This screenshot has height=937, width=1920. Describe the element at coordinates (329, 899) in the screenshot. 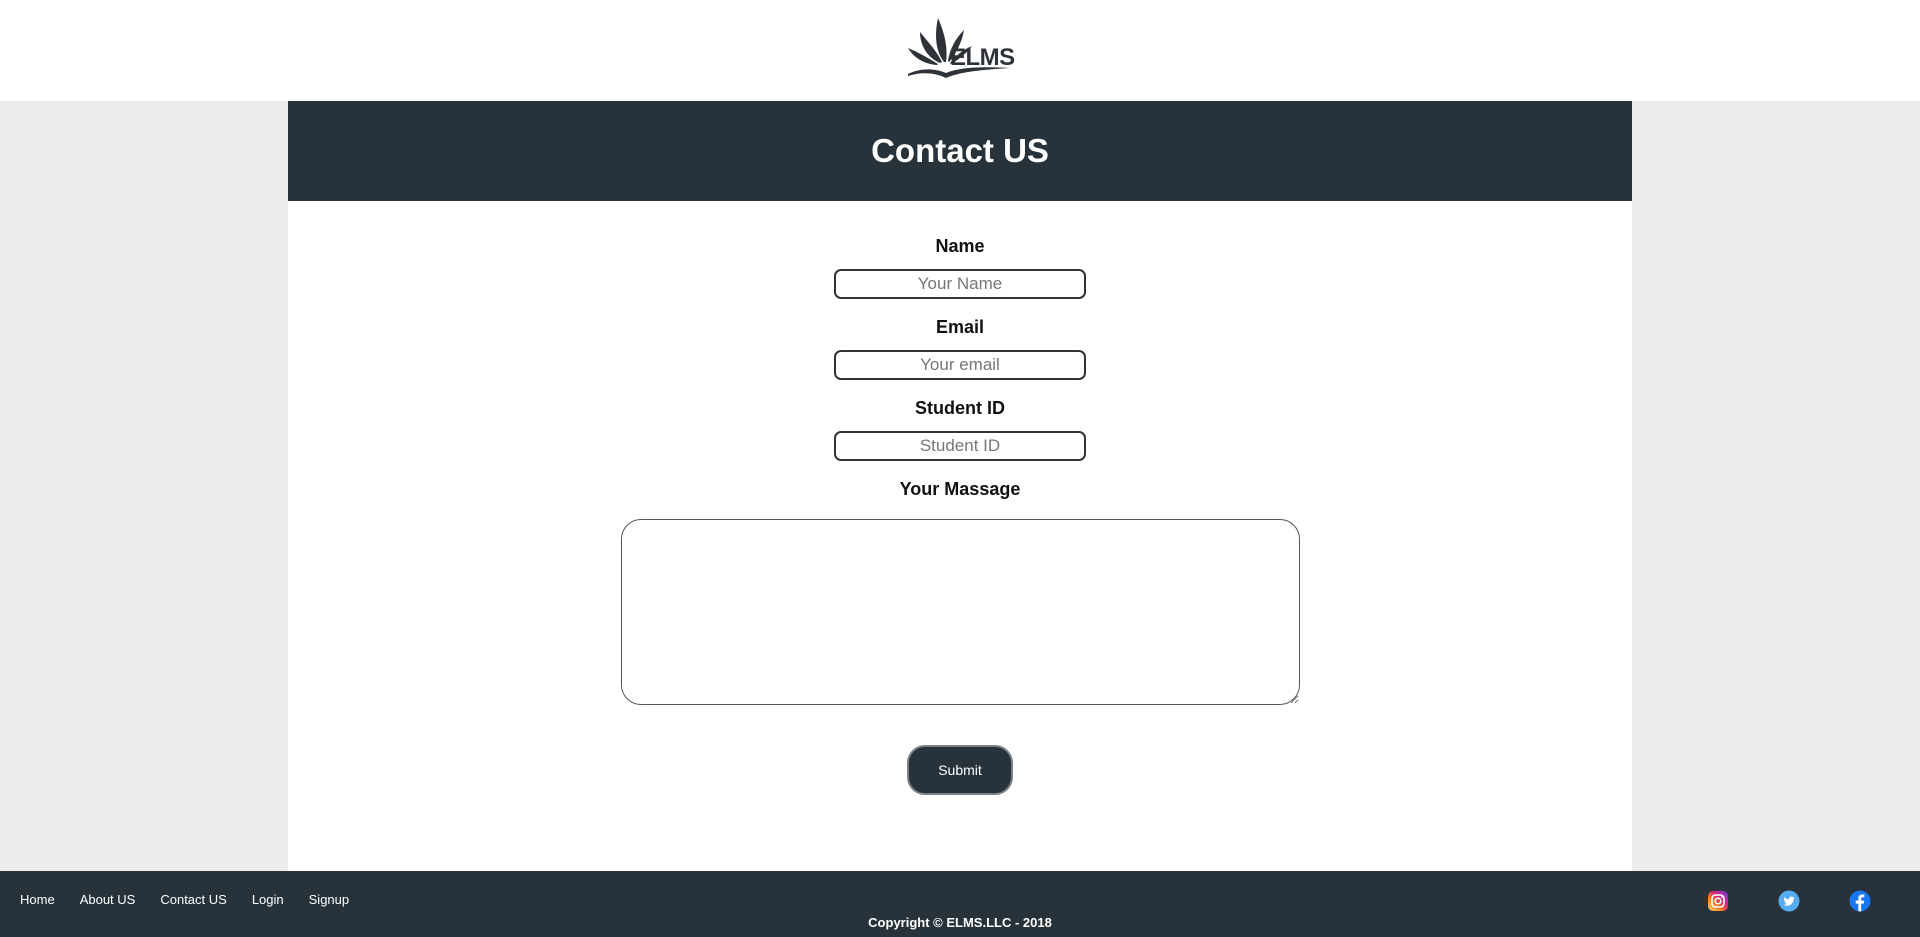

I see `footer-link-signup: Signup` at that location.